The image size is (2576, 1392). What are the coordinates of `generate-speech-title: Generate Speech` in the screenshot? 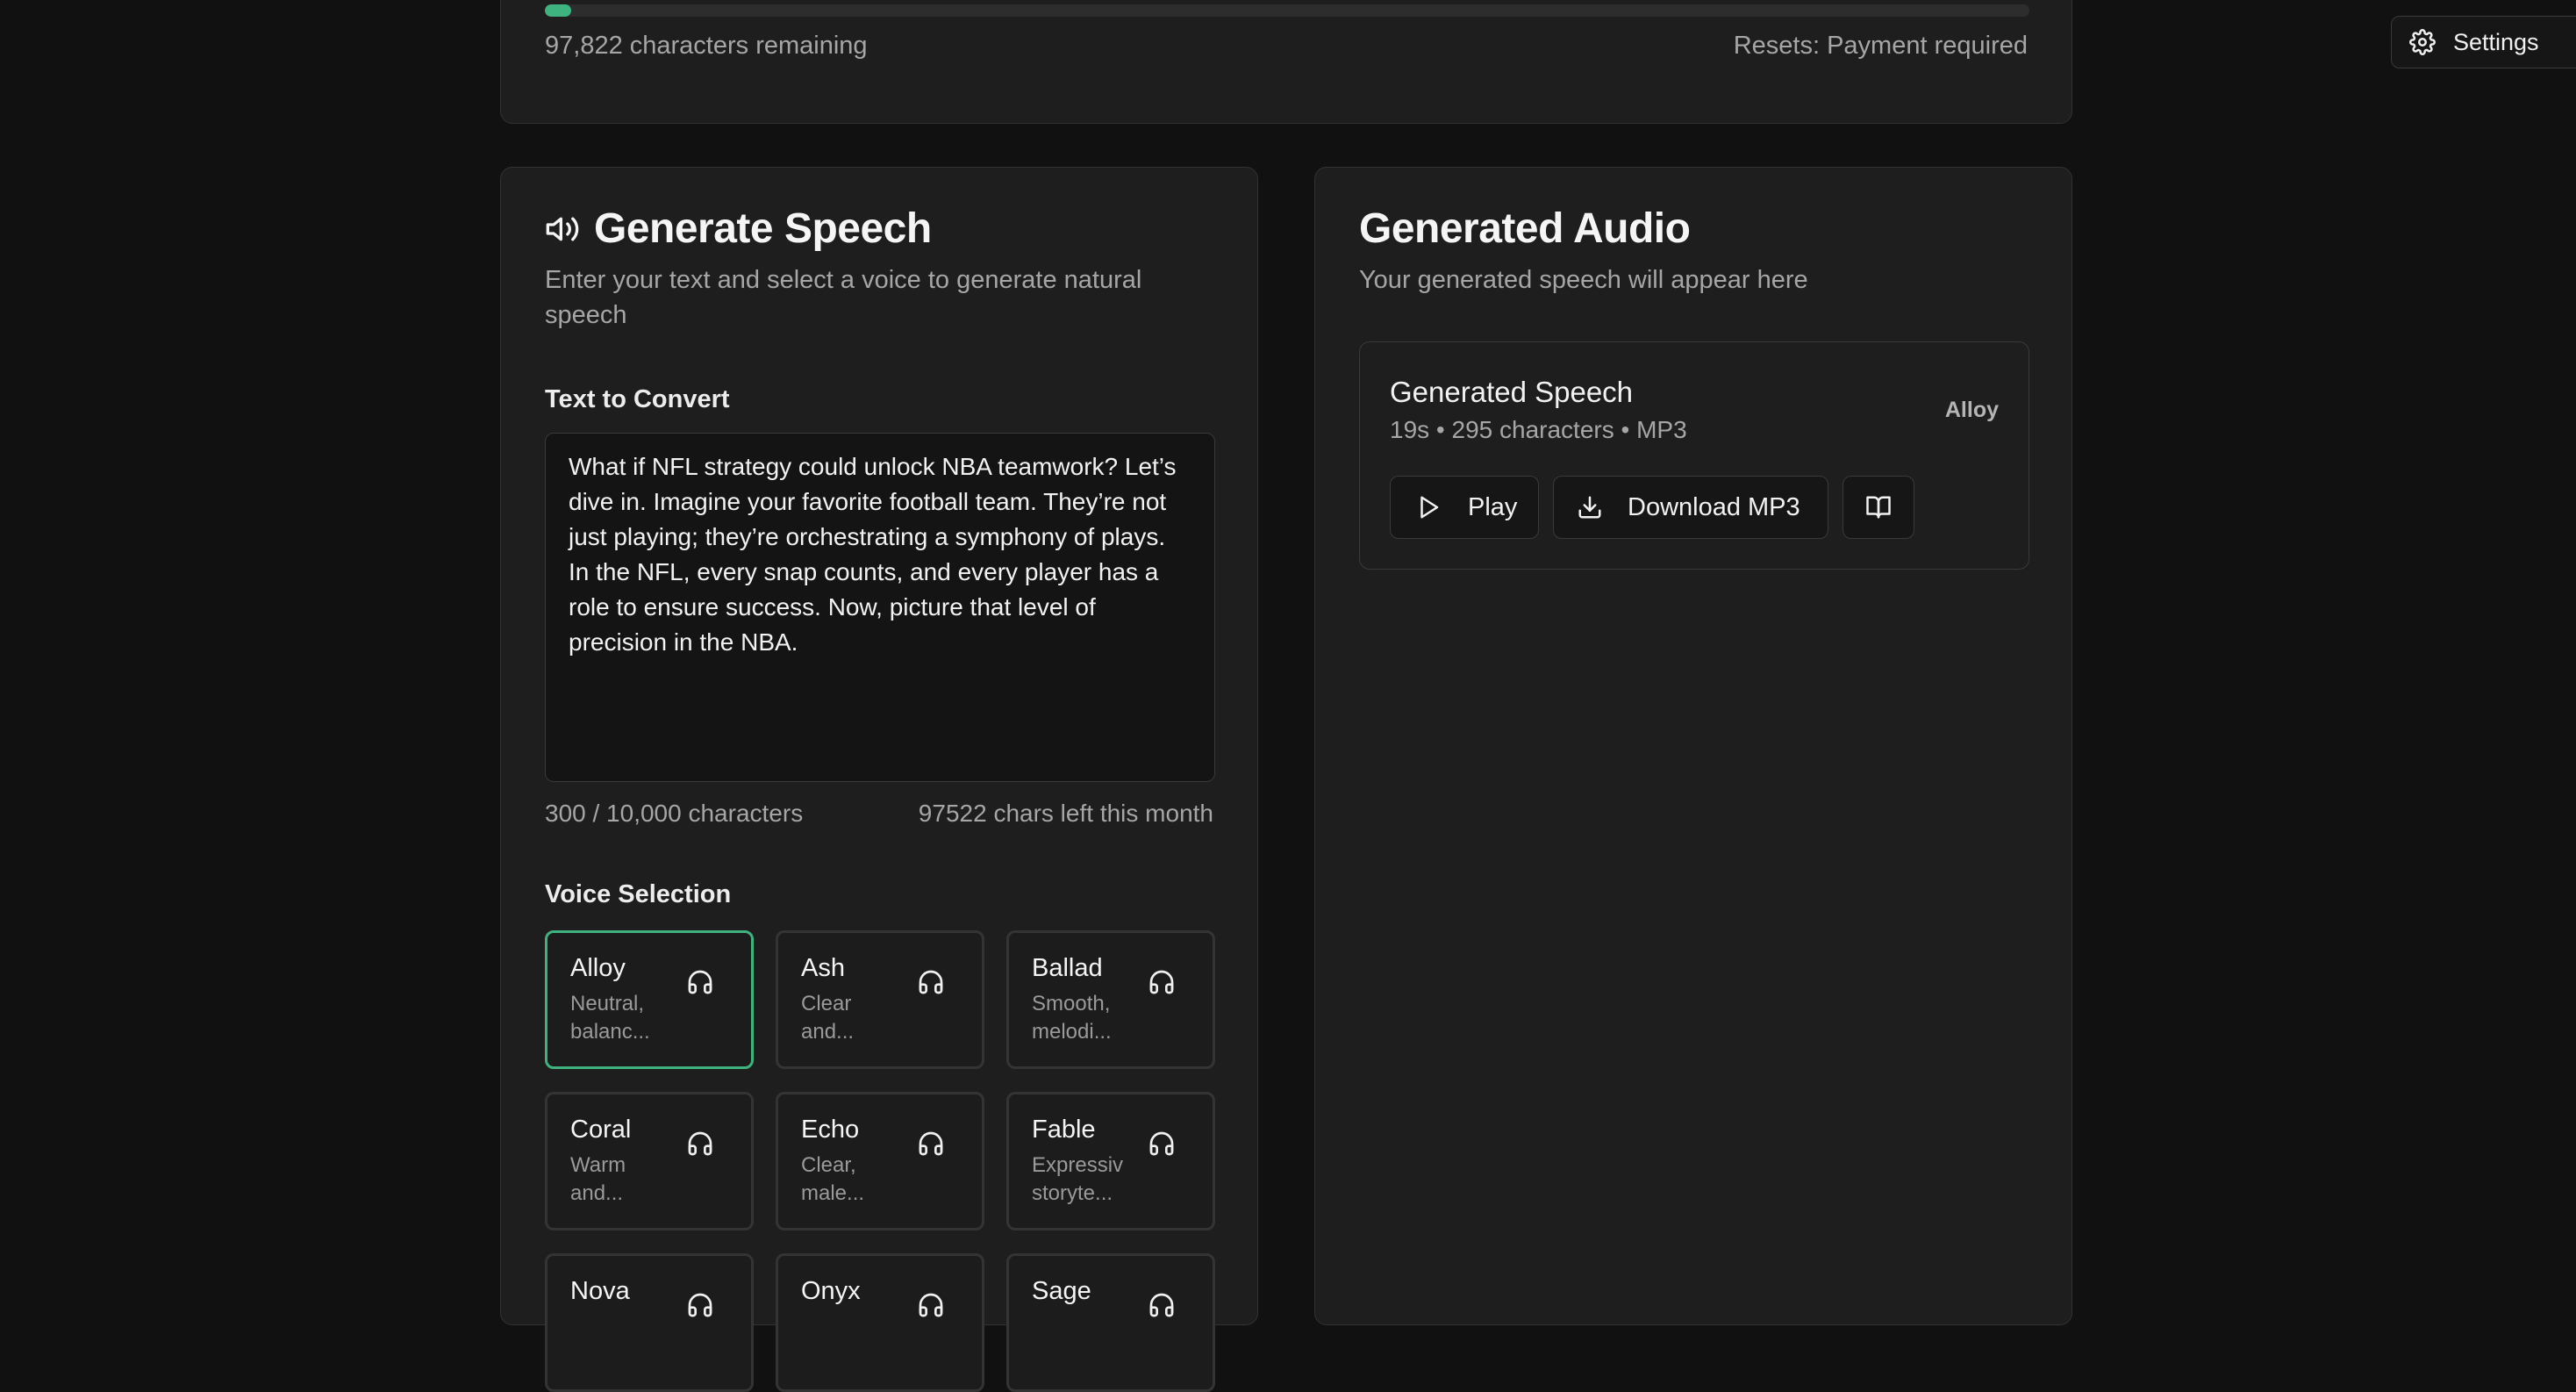 It's located at (763, 228).